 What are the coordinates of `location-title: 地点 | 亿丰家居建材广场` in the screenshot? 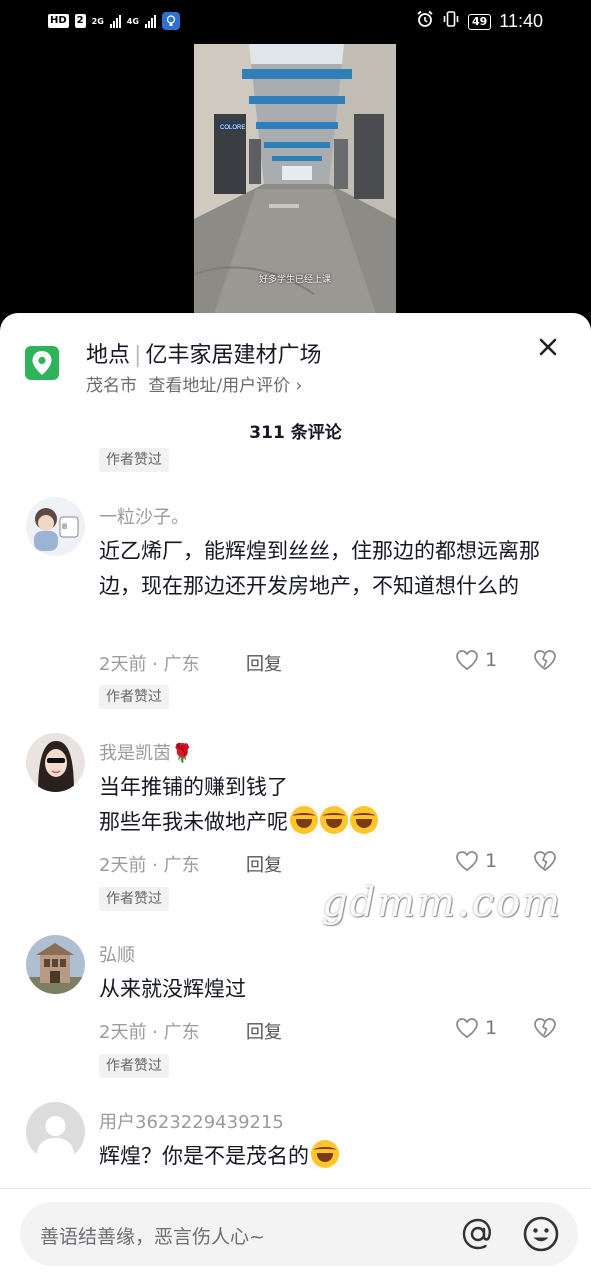 It's located at (203, 353).